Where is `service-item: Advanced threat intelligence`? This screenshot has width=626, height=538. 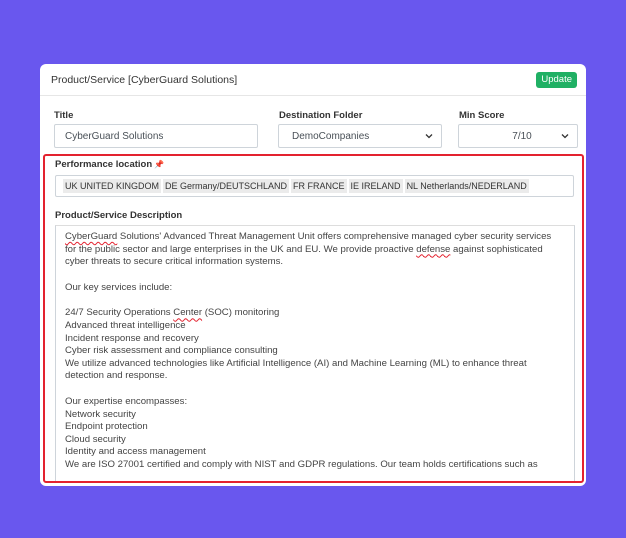 service-item: Advanced threat intelligence is located at coordinates (125, 325).